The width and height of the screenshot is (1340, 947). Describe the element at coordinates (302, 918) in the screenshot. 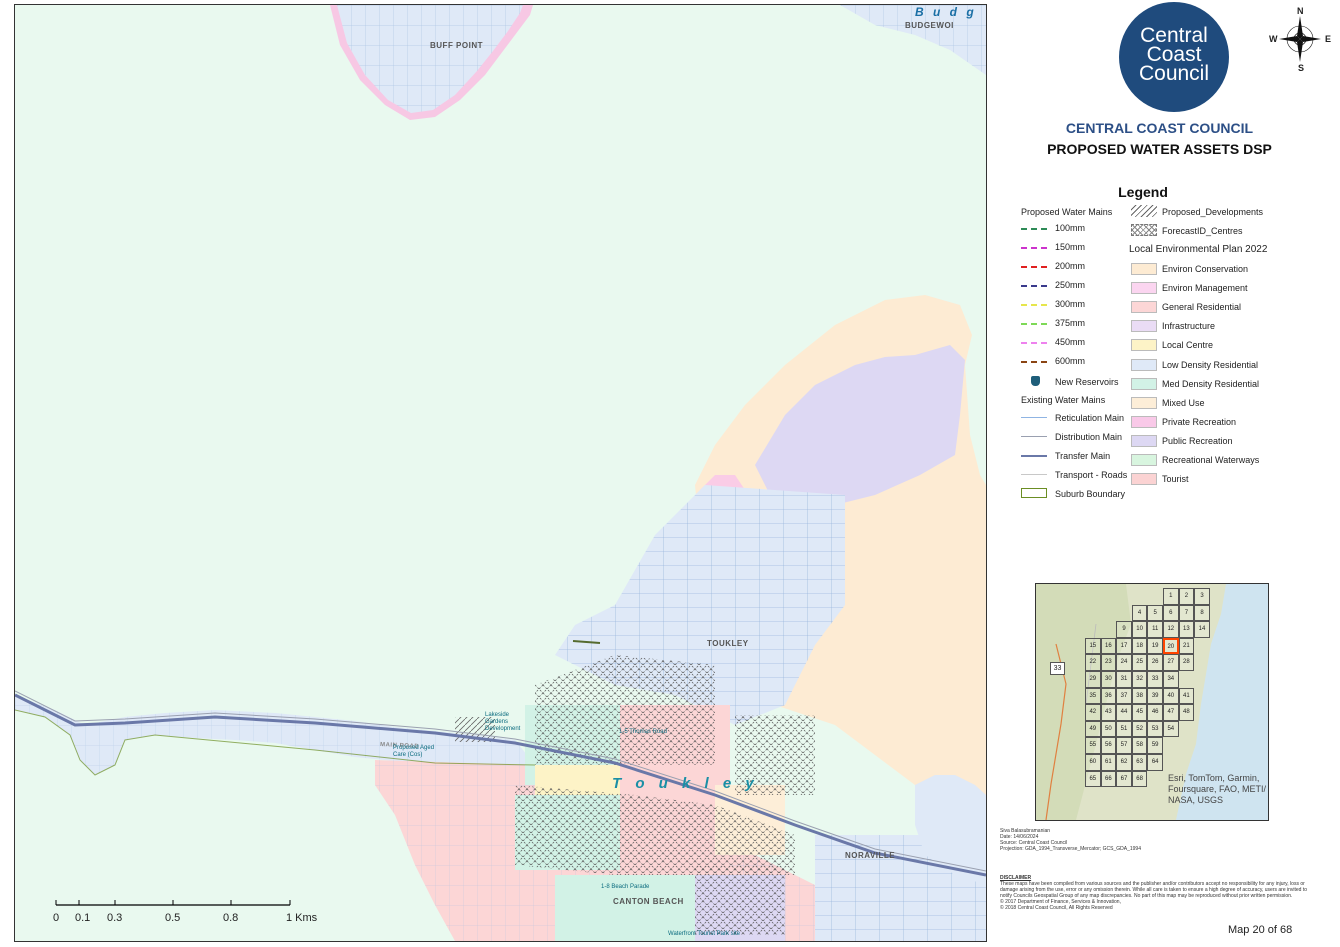

I see `scale-tick-5: 1 Kms` at that location.